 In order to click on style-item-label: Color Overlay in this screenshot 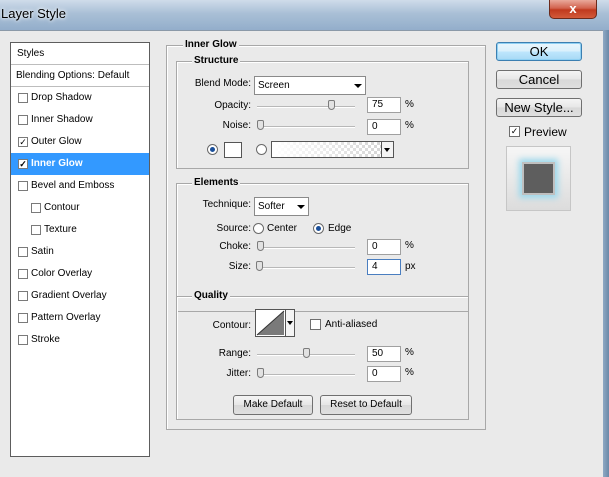, I will do `click(62, 273)`.